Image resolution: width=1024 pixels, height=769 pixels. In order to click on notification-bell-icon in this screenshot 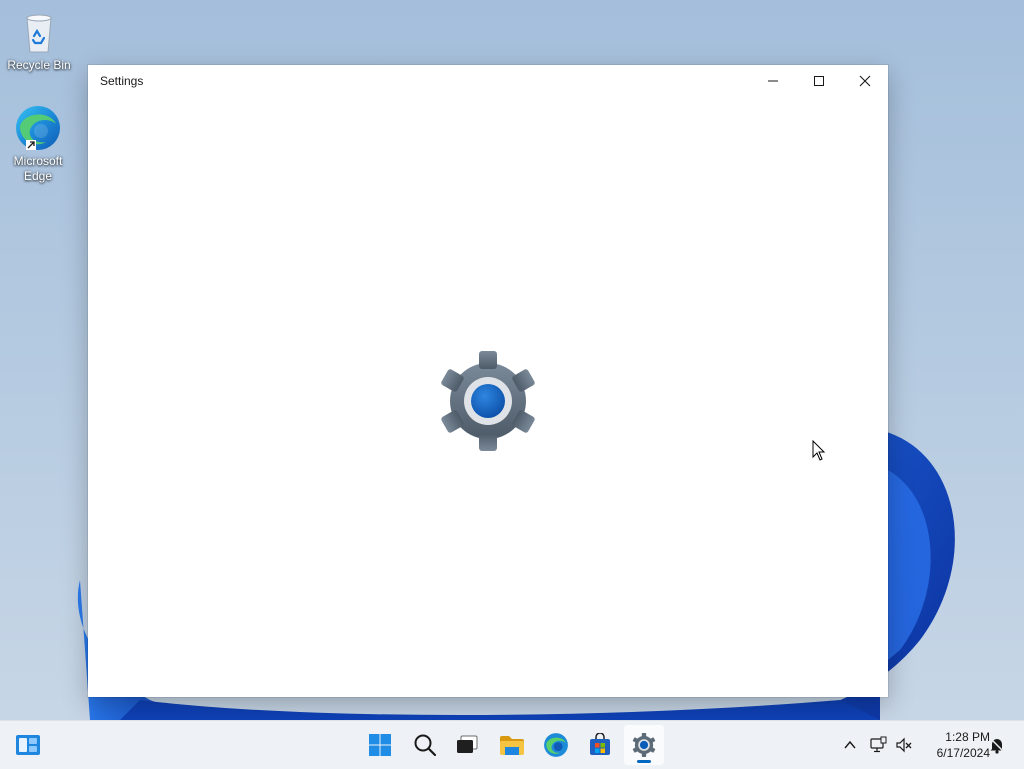, I will do `click(997, 746)`.